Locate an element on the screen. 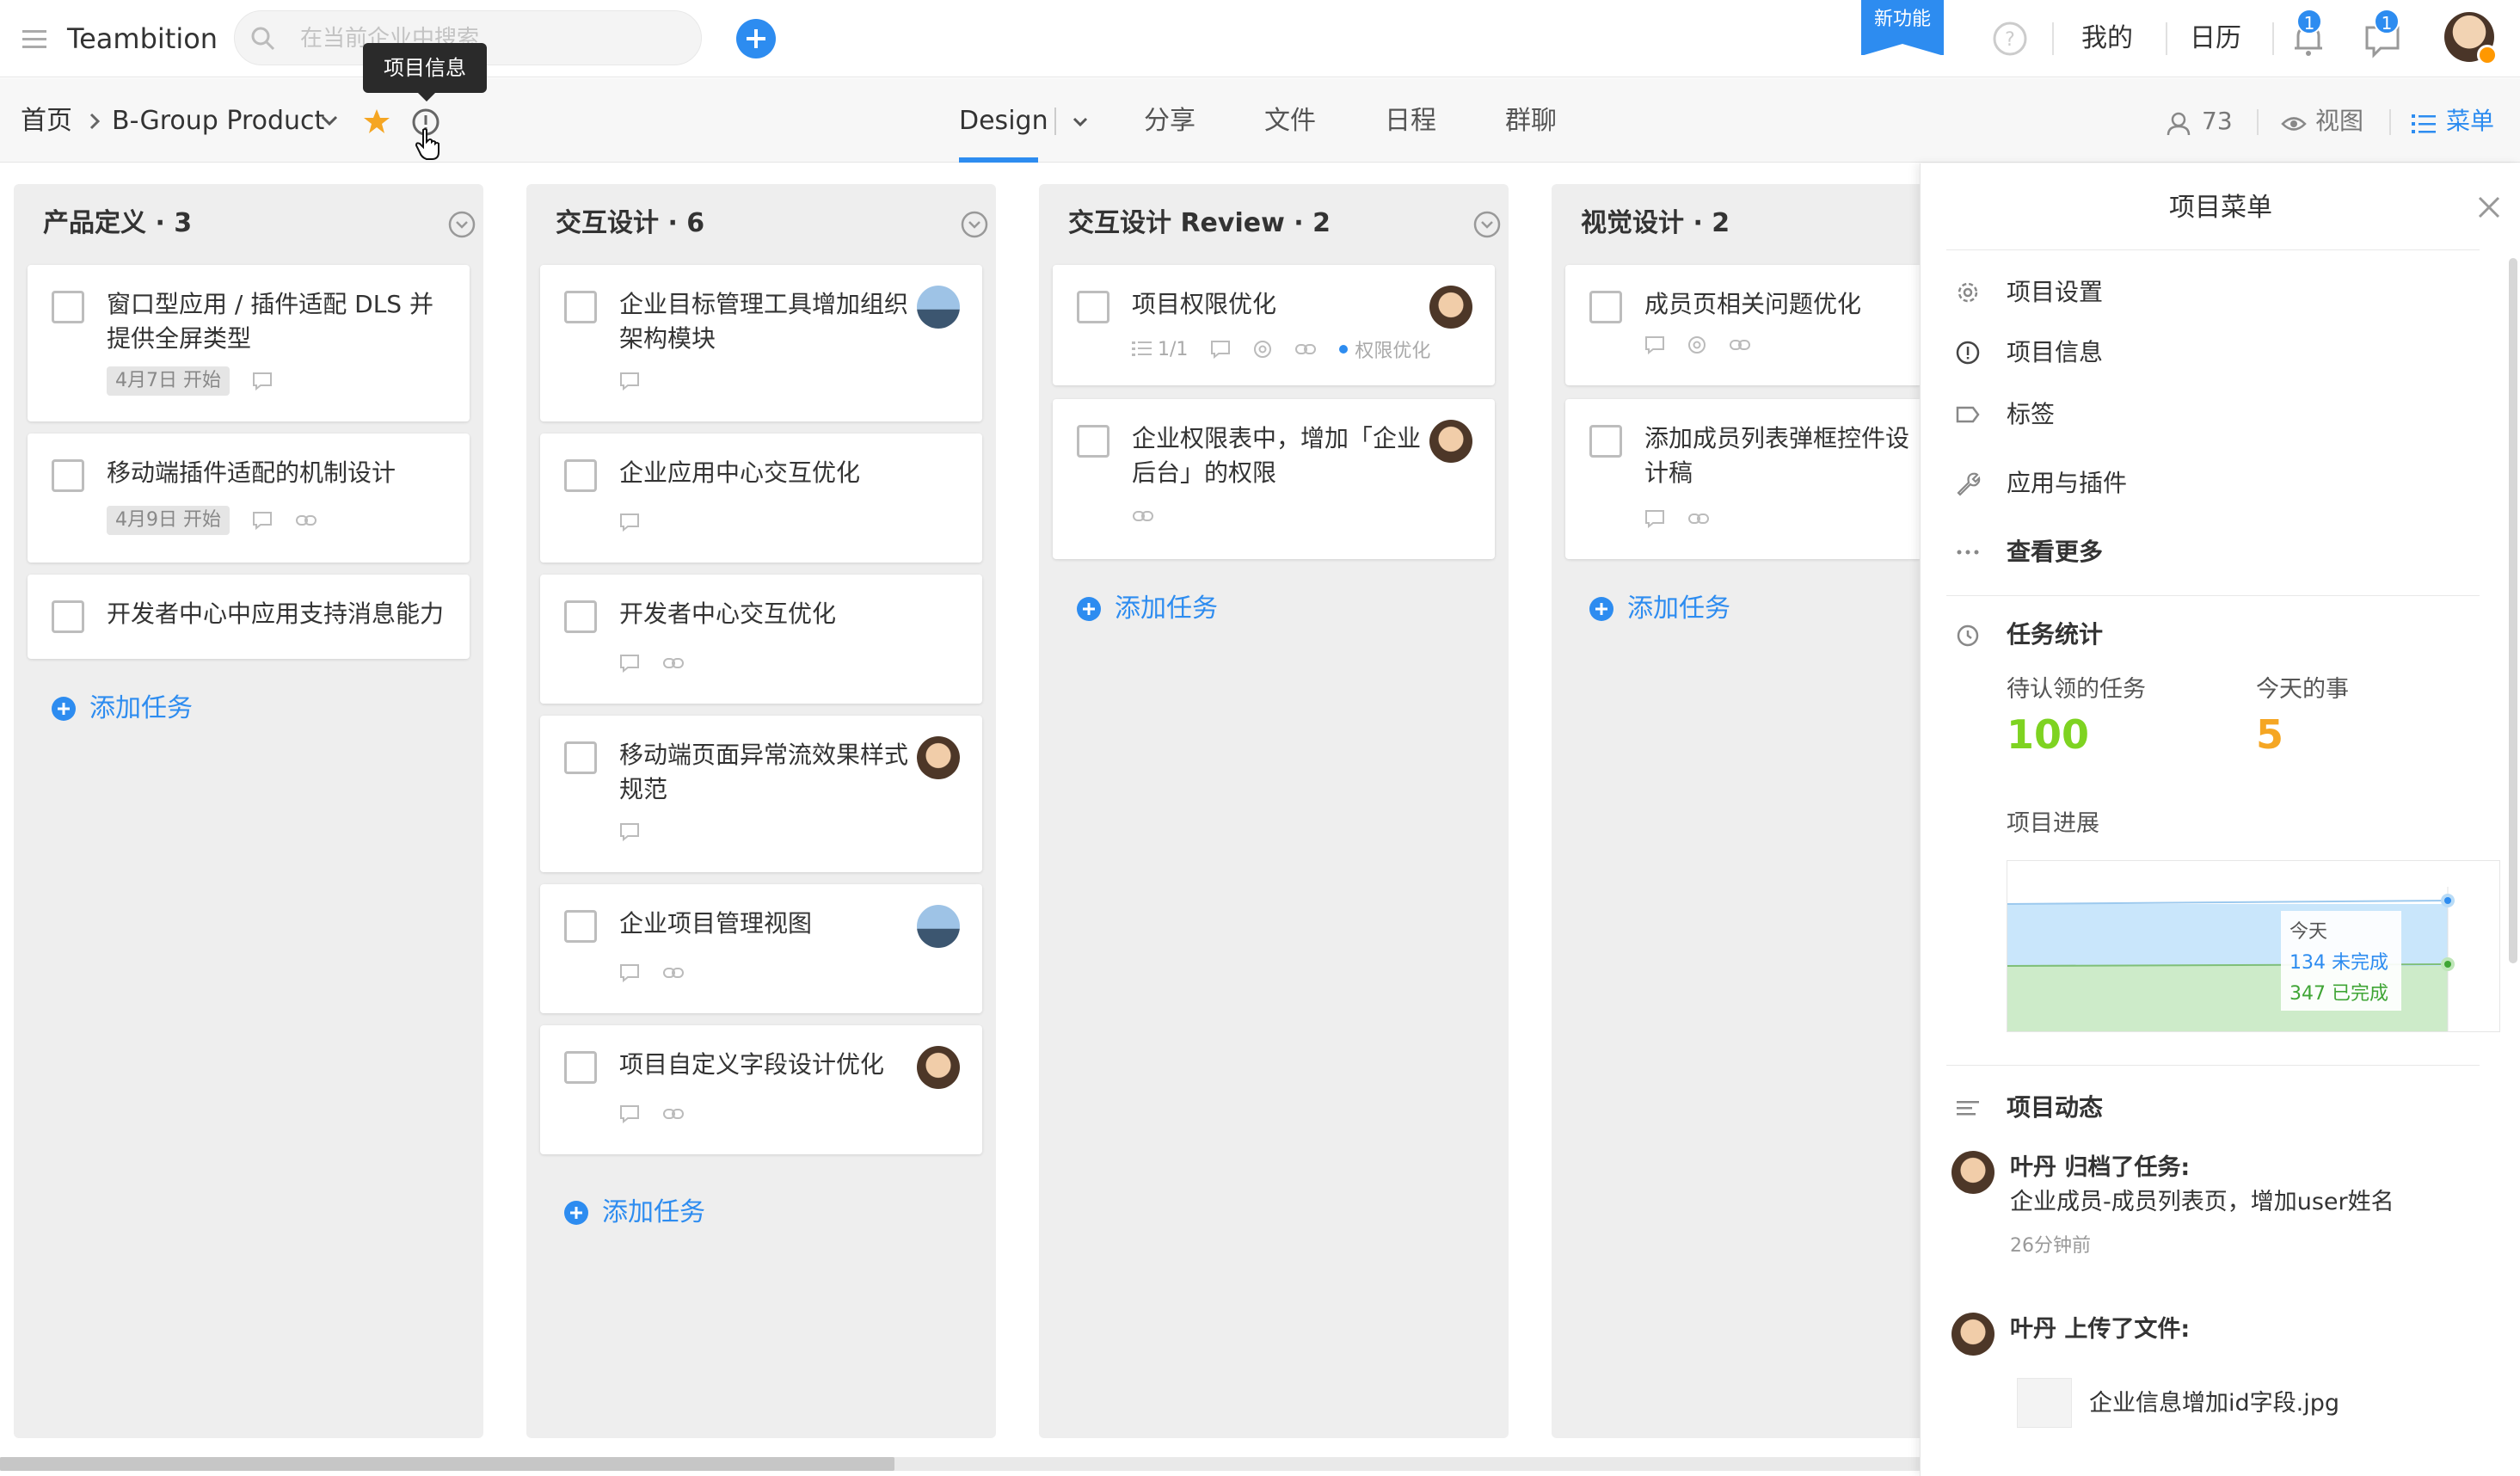 The image size is (2520, 1476). menu-item-project-info: 项目信息 is located at coordinates (2029, 352).